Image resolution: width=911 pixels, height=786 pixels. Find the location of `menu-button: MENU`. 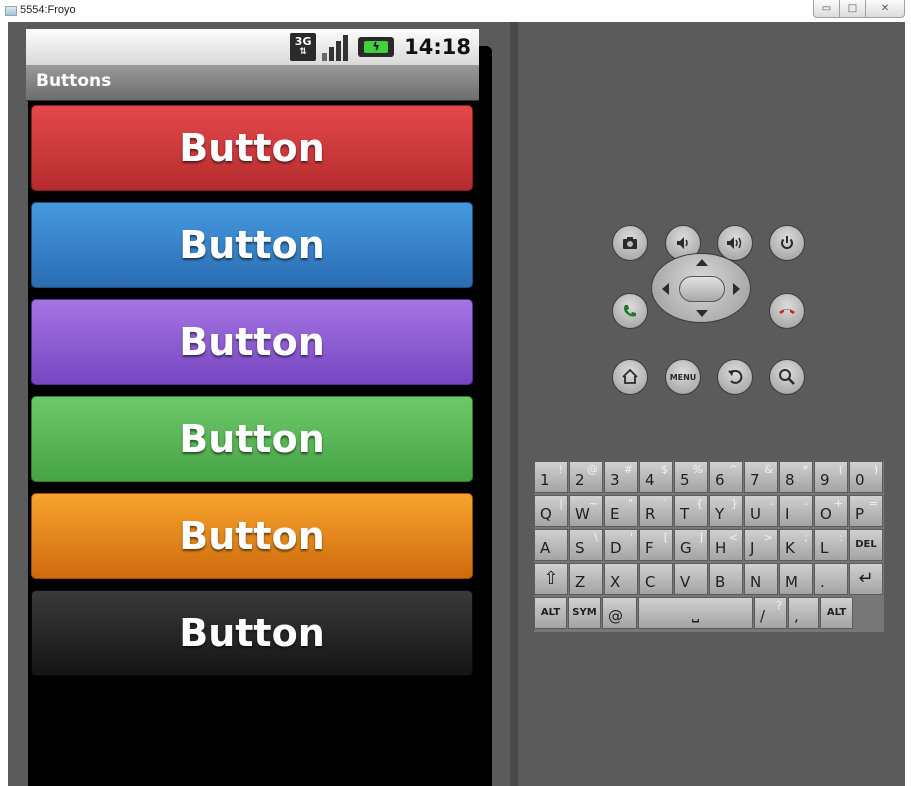

menu-button: MENU is located at coordinates (683, 377).